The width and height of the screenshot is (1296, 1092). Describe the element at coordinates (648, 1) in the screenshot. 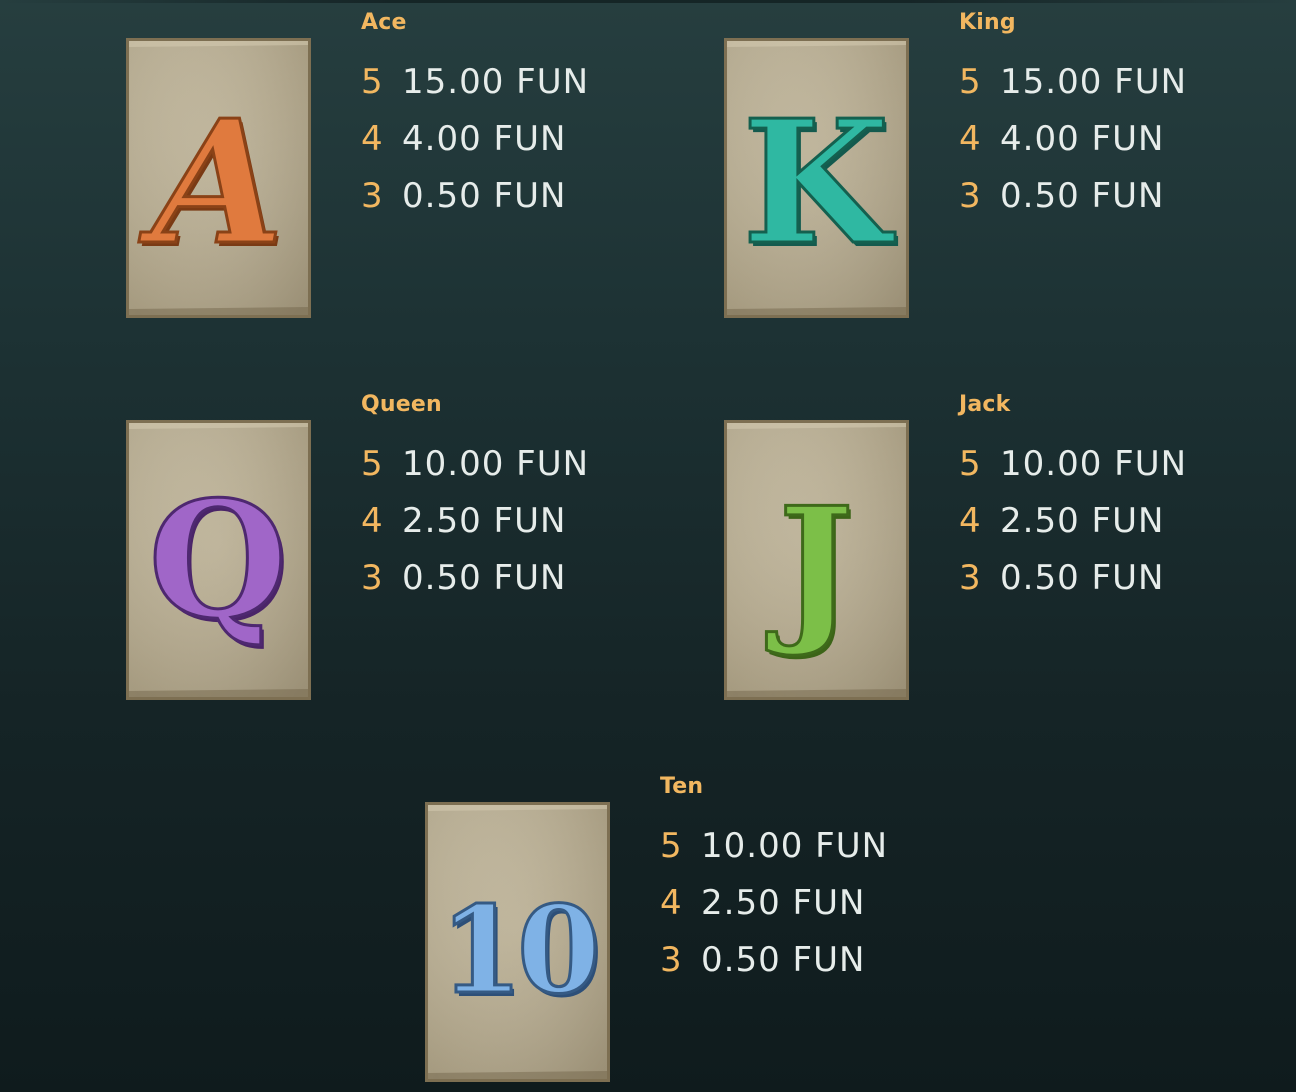

I see `top-divider` at that location.